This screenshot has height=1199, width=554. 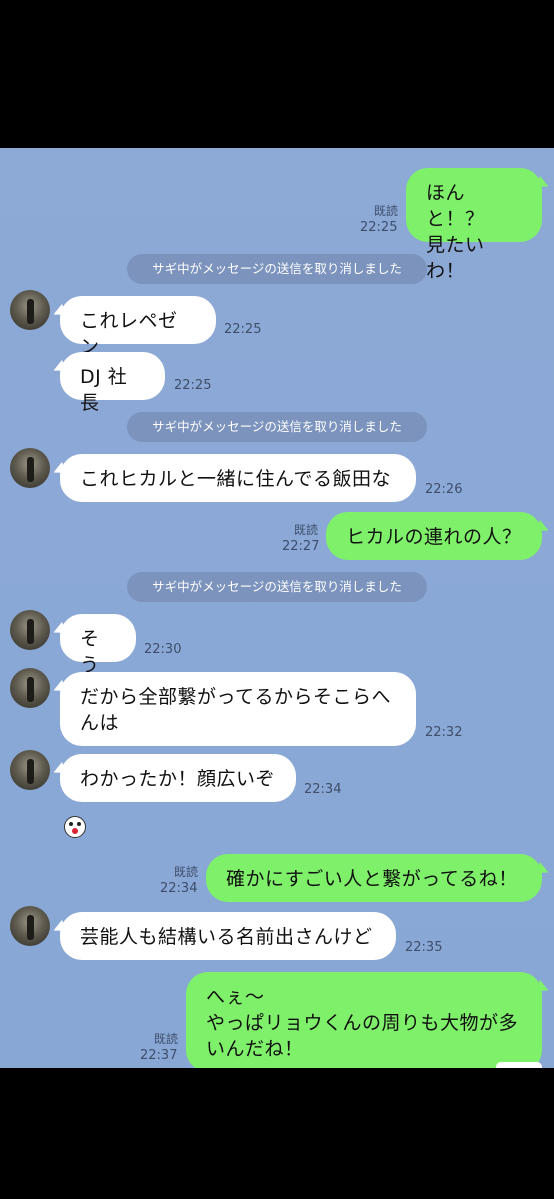 I want to click on incoming-message: DJ 社長, so click(x=112, y=383).